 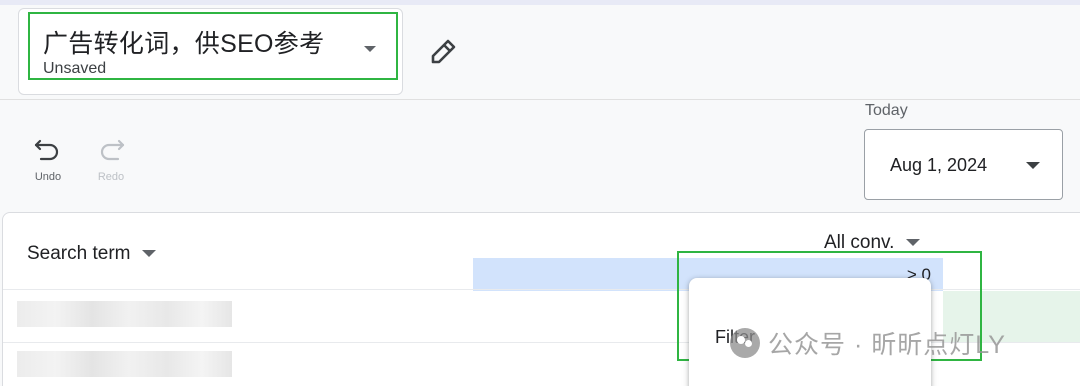 What do you see at coordinates (111, 177) in the screenshot?
I see `redo-label: Redo` at bounding box center [111, 177].